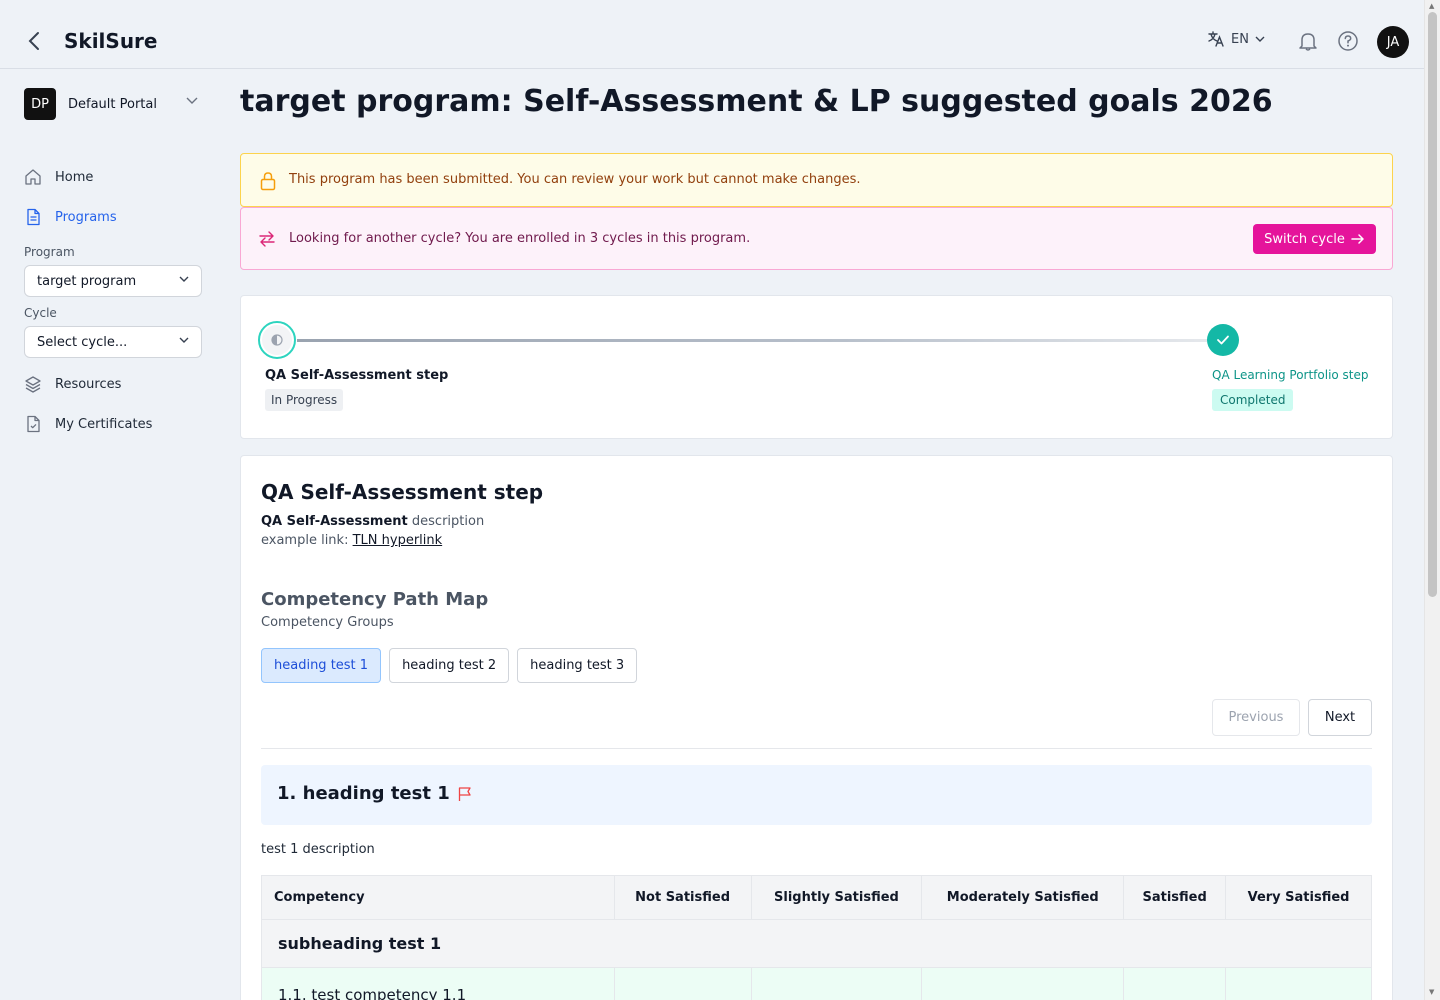  I want to click on subheading-cell: subheading test 1, so click(816, 943).